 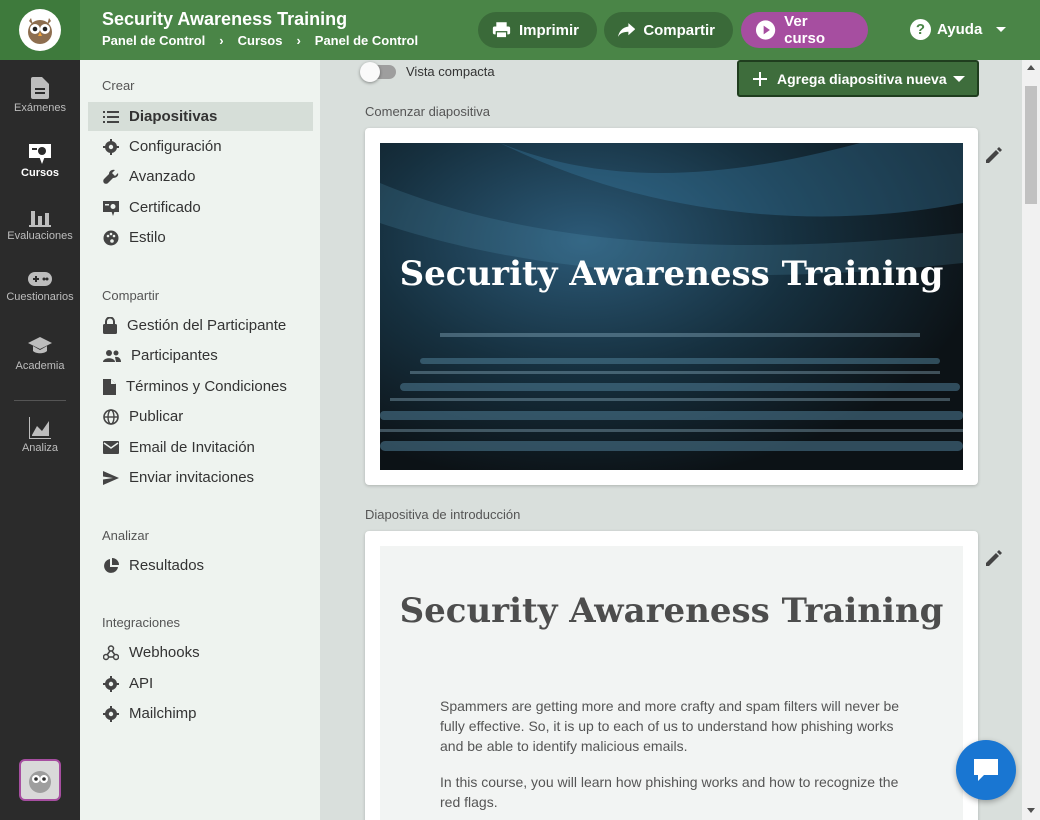 I want to click on menu-item-email-invitacion: Email de Invitación, so click(x=200, y=447).